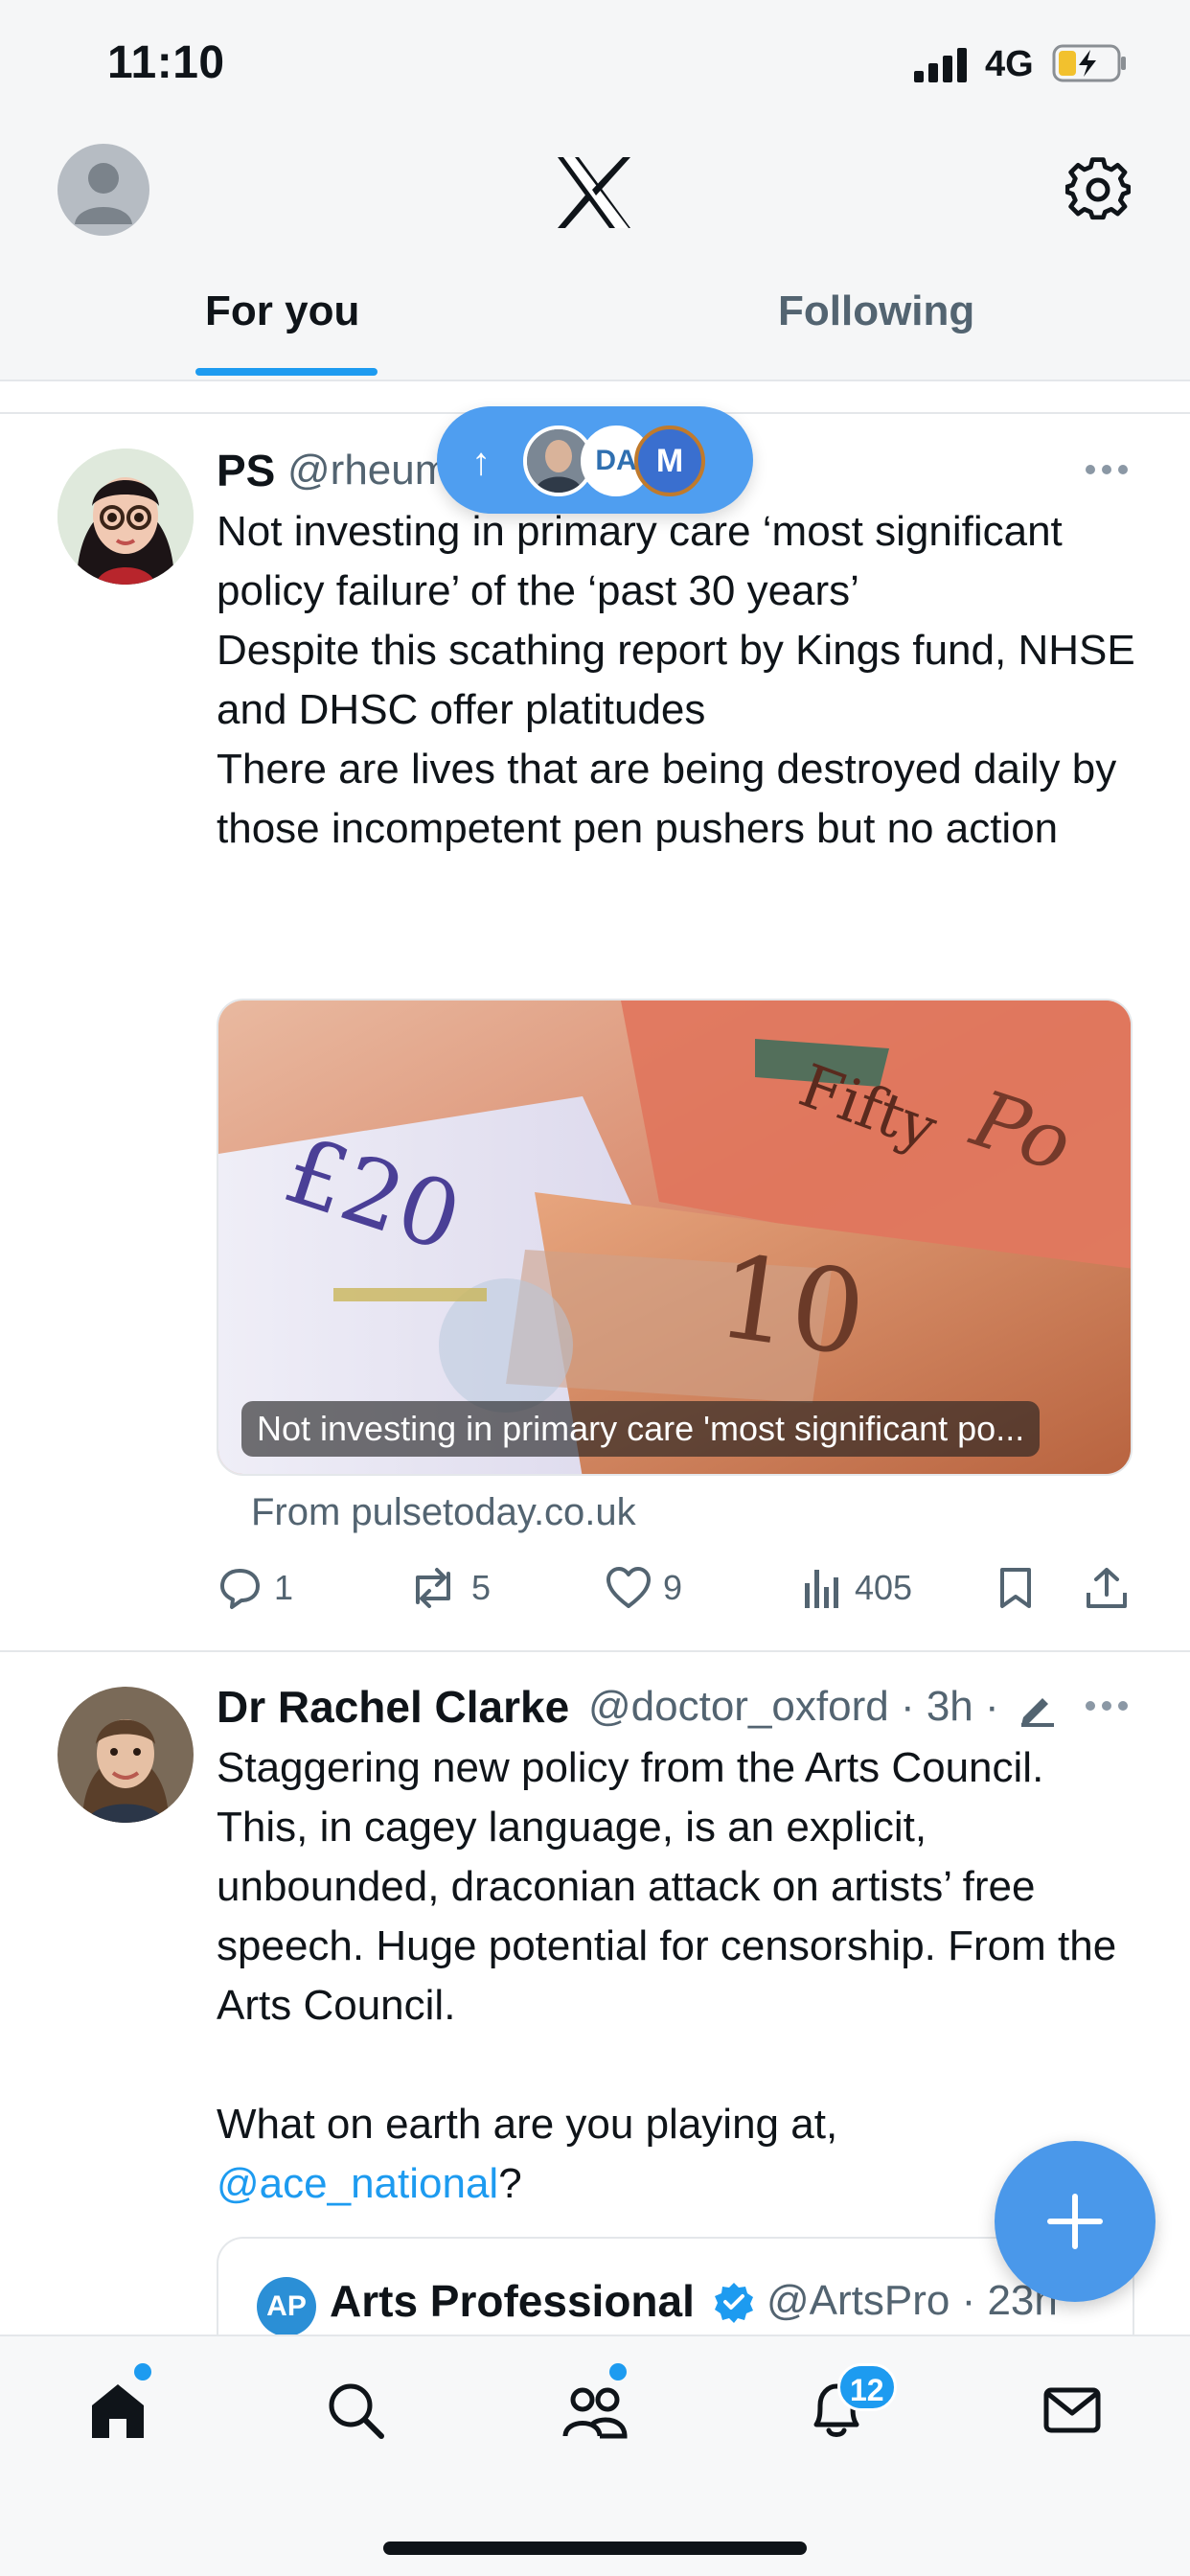 The width and height of the screenshot is (1190, 2576). What do you see at coordinates (595, 2548) in the screenshot?
I see `home-indicator` at bounding box center [595, 2548].